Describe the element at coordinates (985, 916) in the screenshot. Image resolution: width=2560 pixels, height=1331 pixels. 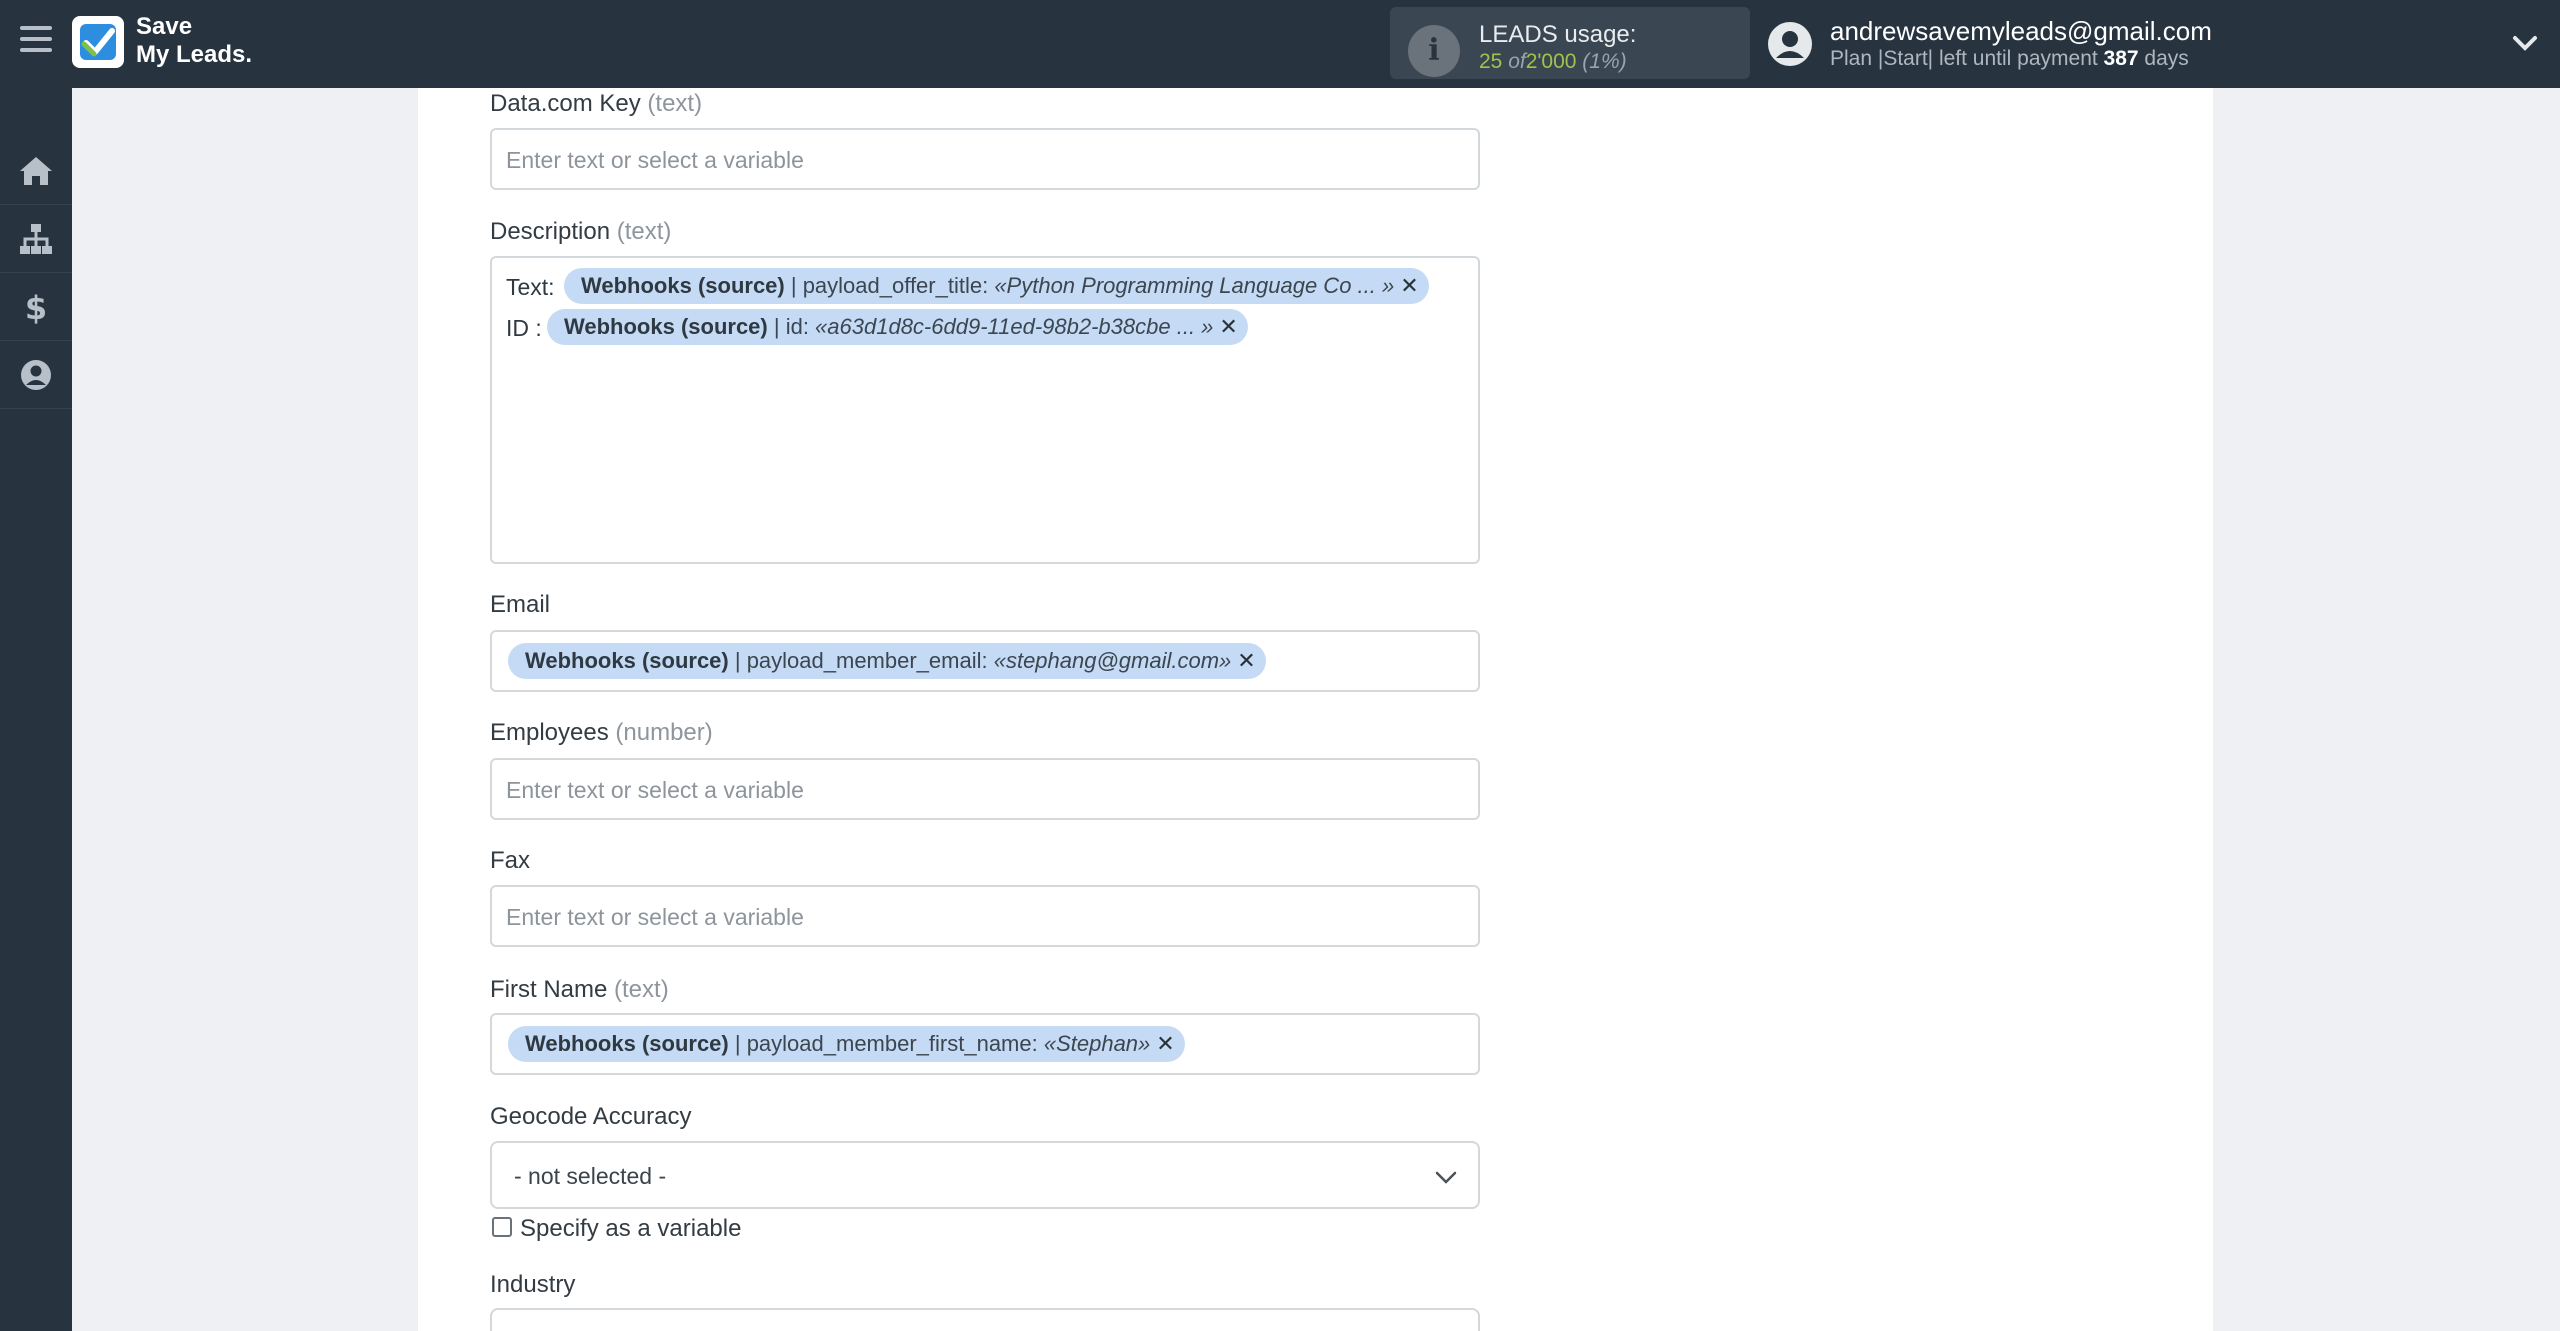
I see `fax-input: Enter text or select a variable` at that location.